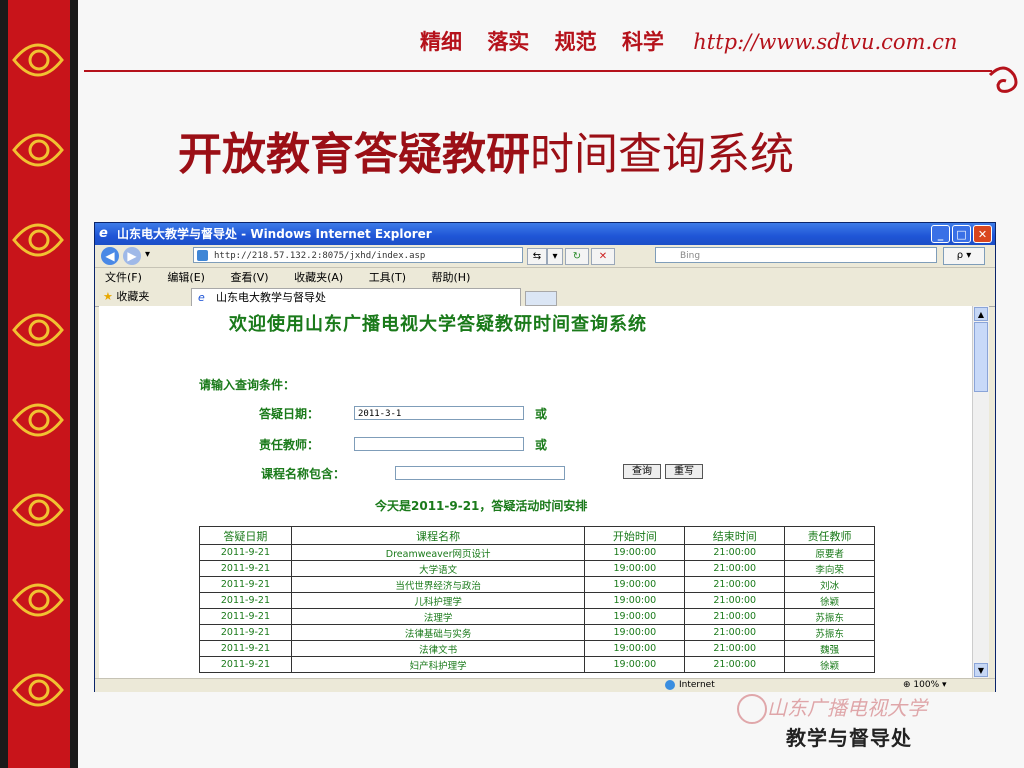 Image resolution: width=1024 pixels, height=768 pixels. What do you see at coordinates (825, 42) in the screenshot?
I see `site-url: http://www.sdtvu.com.cn` at bounding box center [825, 42].